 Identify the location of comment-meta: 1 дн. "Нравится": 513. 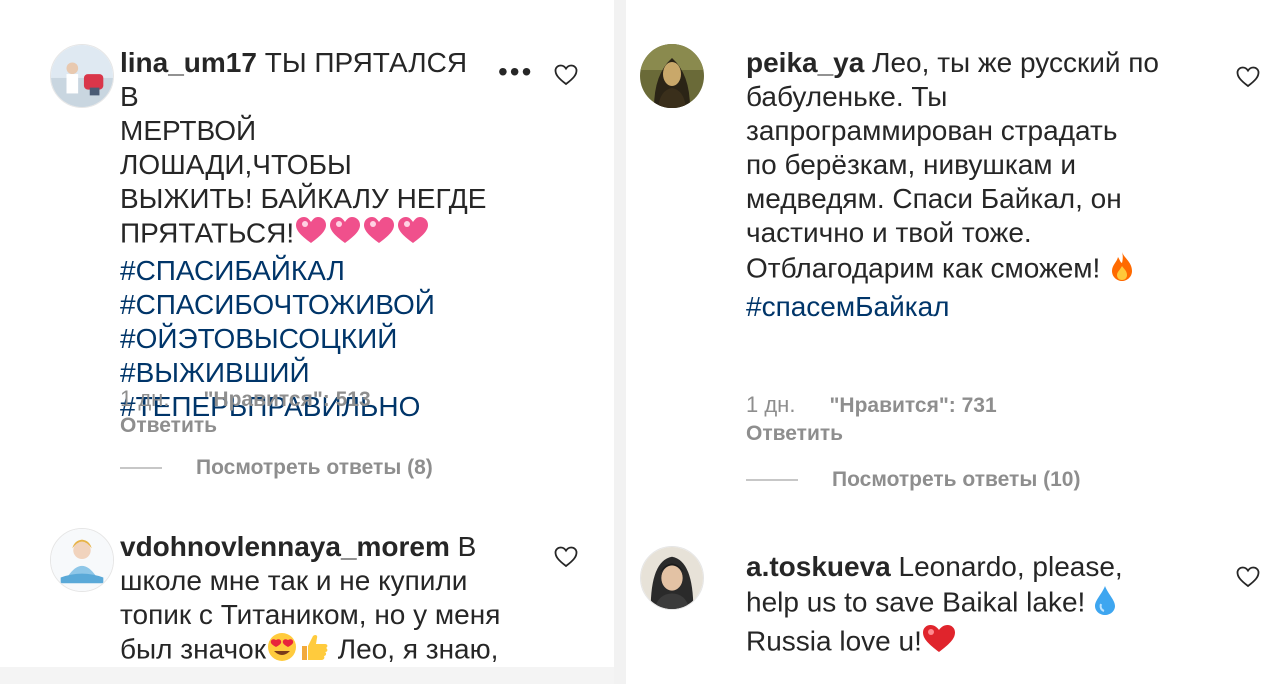
(245, 399).